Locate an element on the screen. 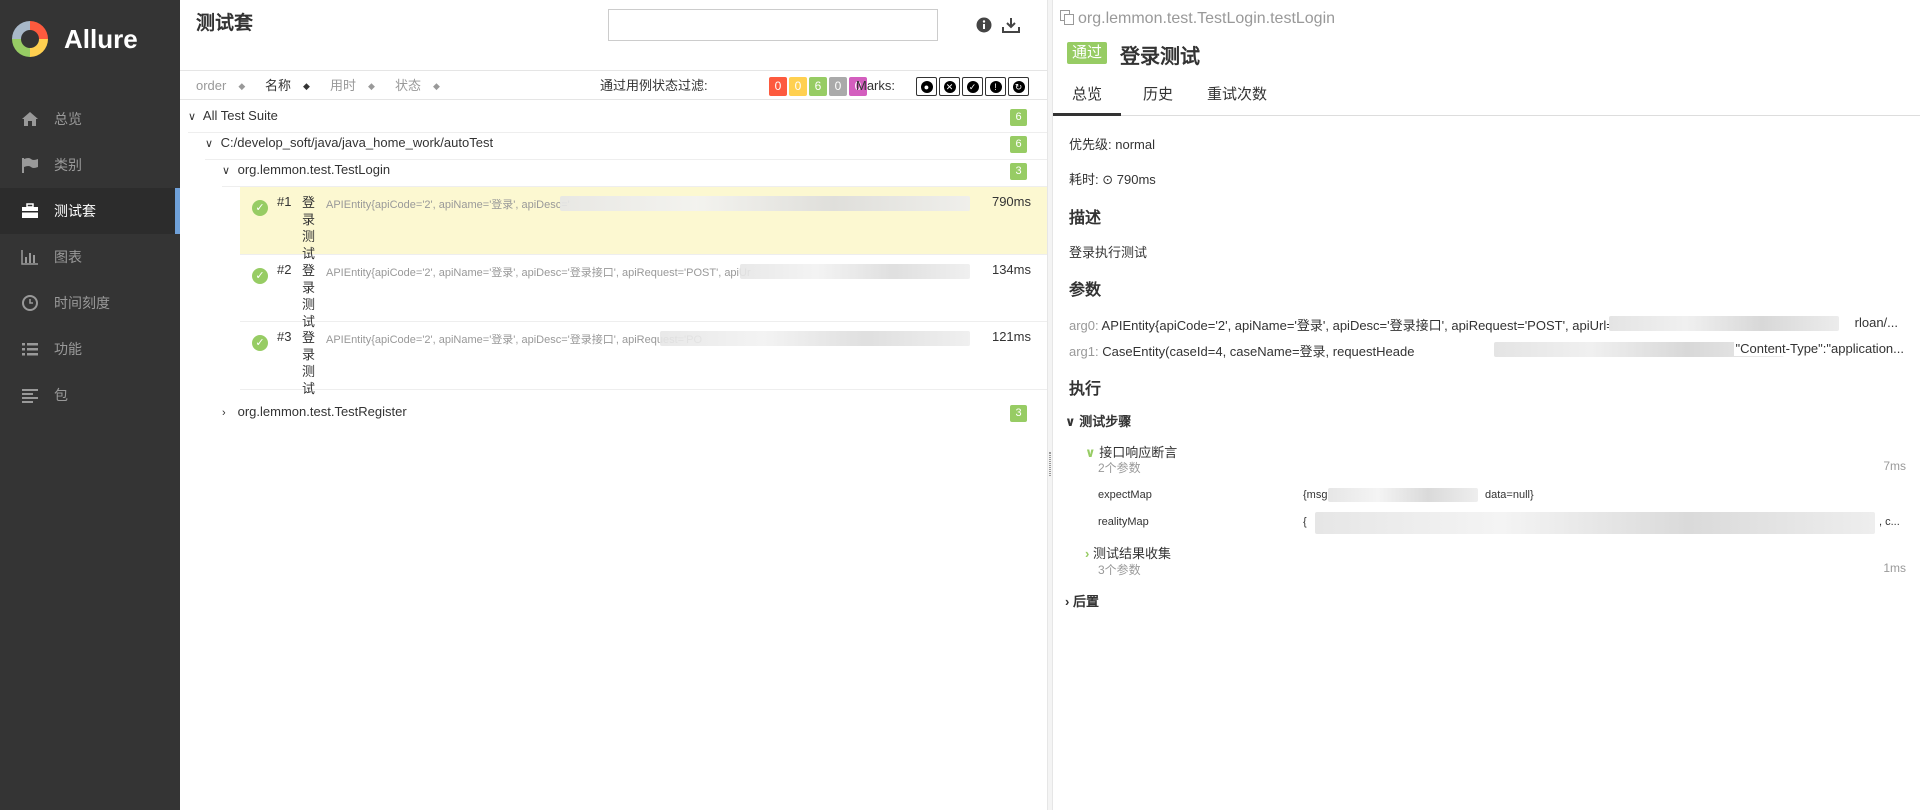  mark-flaky-button: ● is located at coordinates (926, 86).